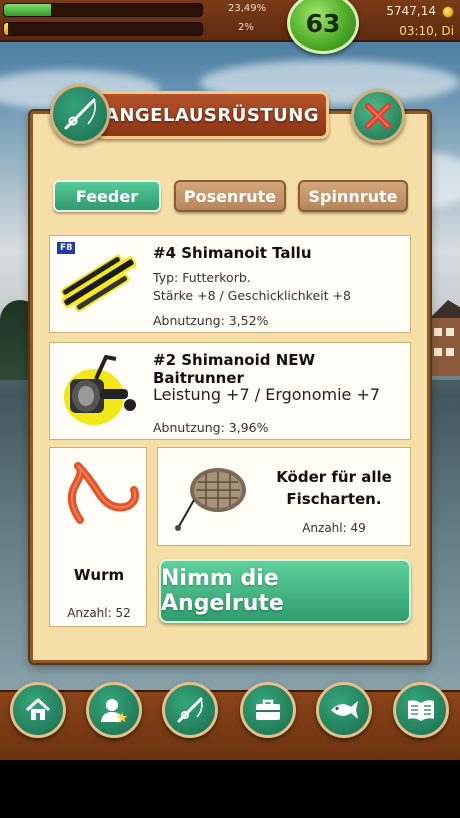  What do you see at coordinates (334, 488) in the screenshot?
I see `feeder-label: Köder für alle Fischarten.` at bounding box center [334, 488].